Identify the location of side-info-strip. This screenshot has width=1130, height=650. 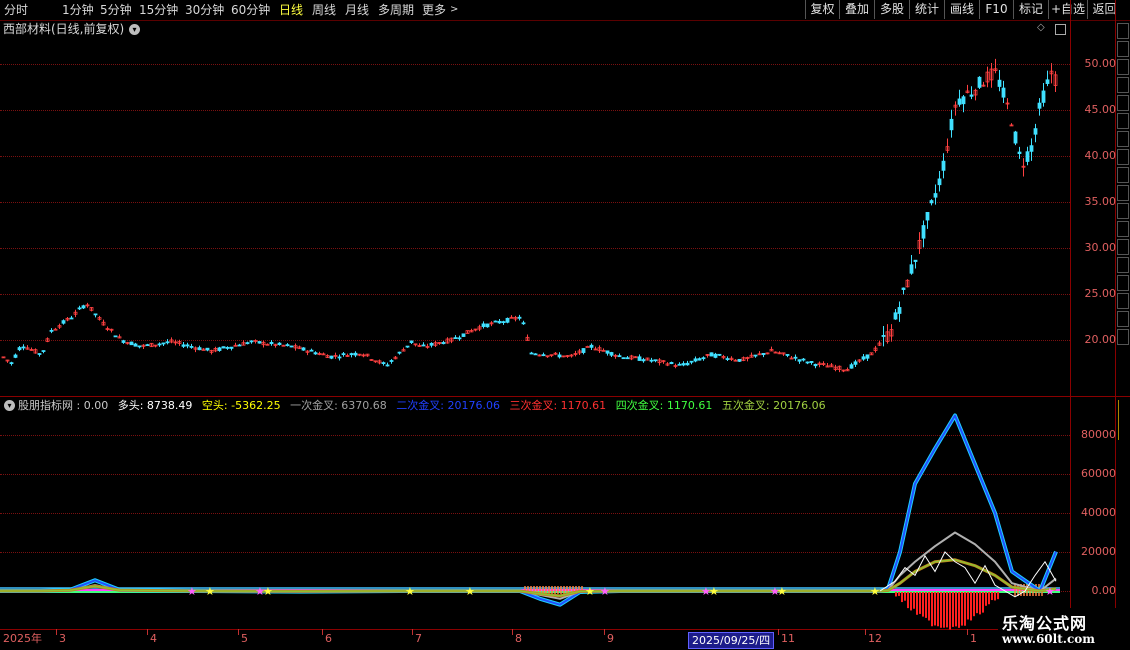
(1123, 208).